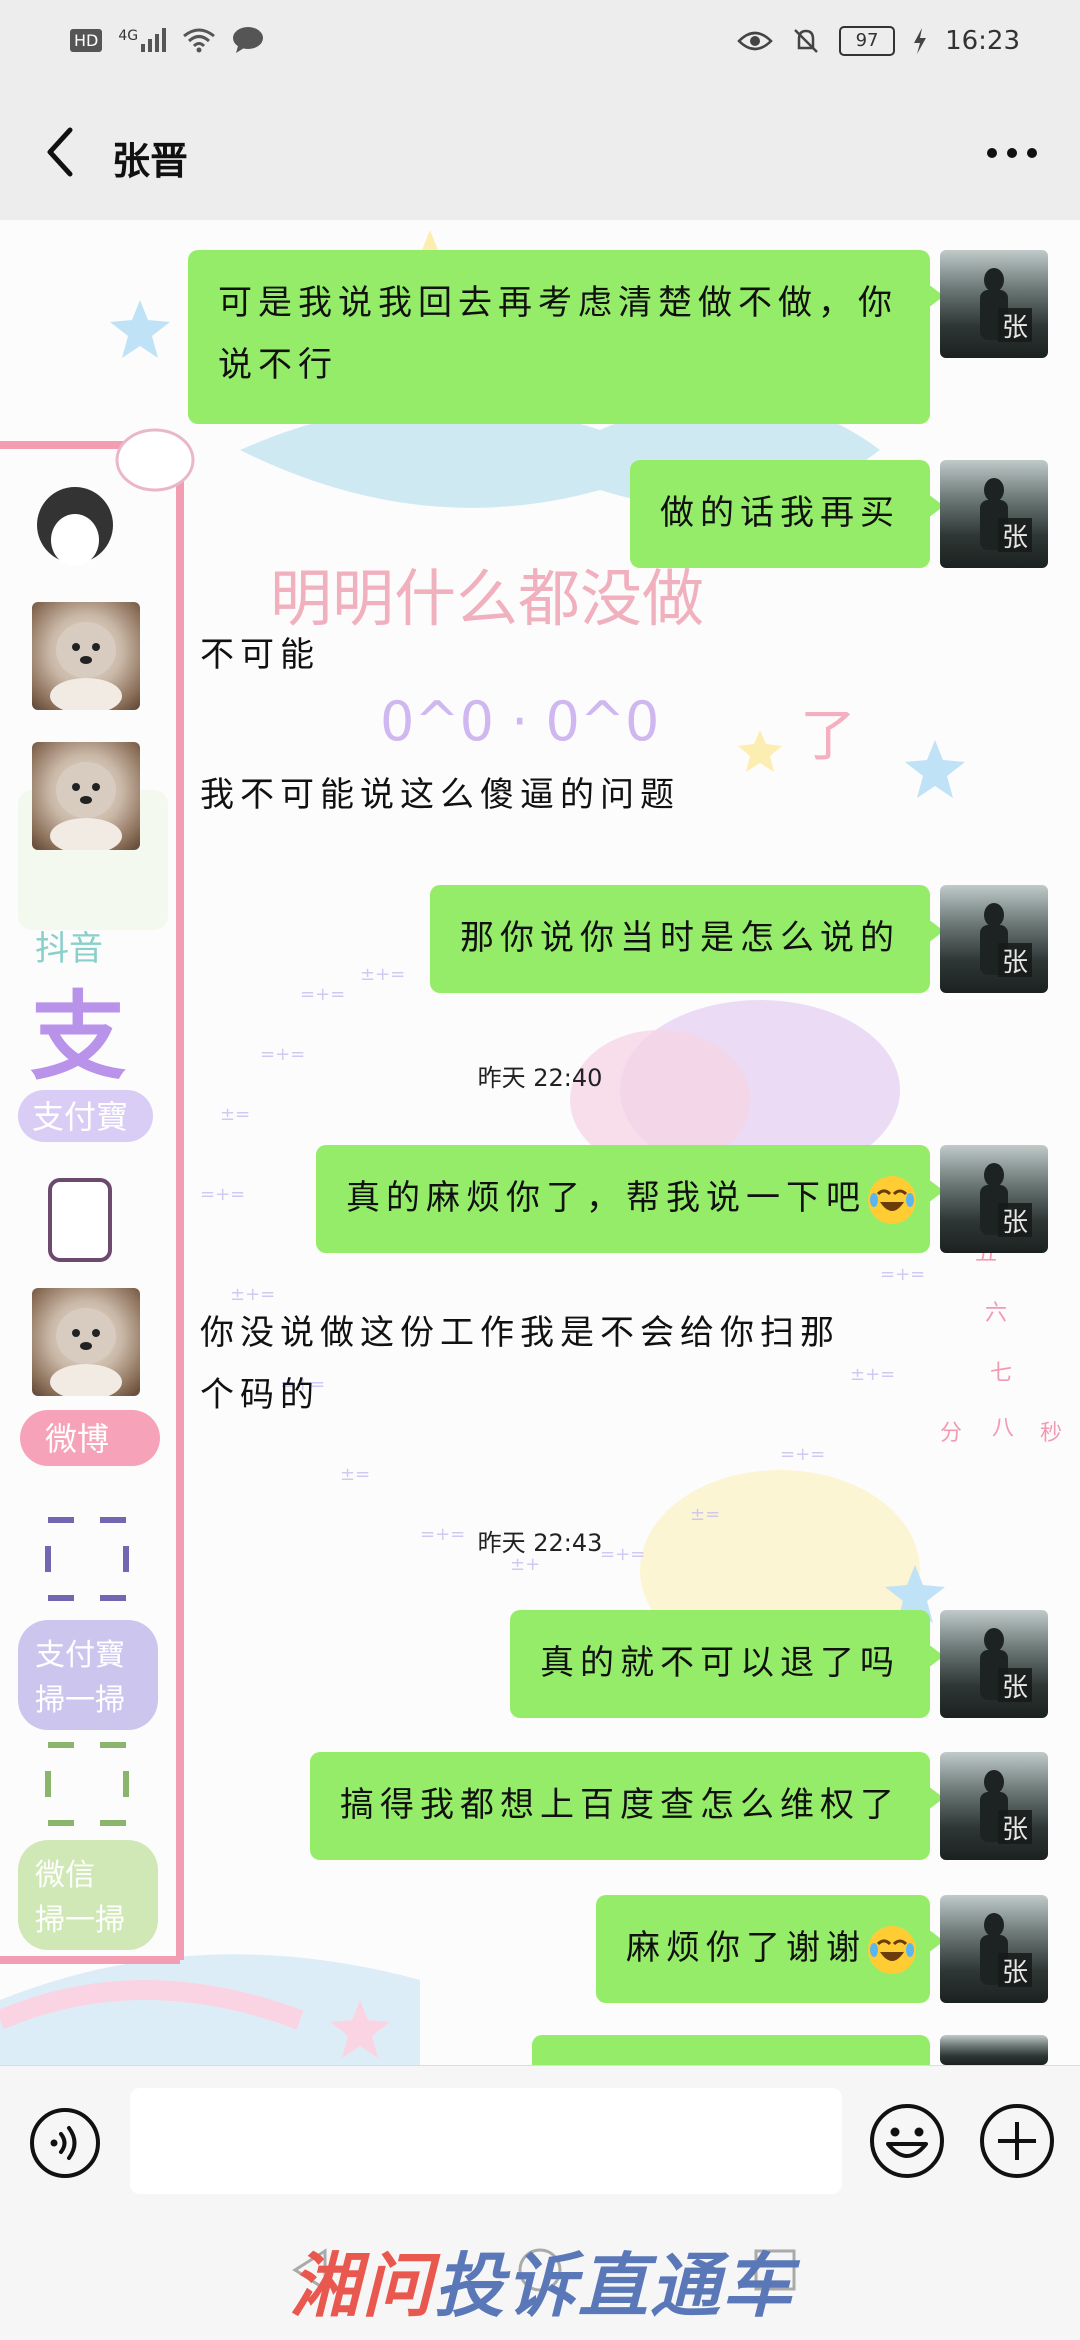 This screenshot has height=2340, width=1080. What do you see at coordinates (128, 36) in the screenshot?
I see `network-type-label: 4G` at bounding box center [128, 36].